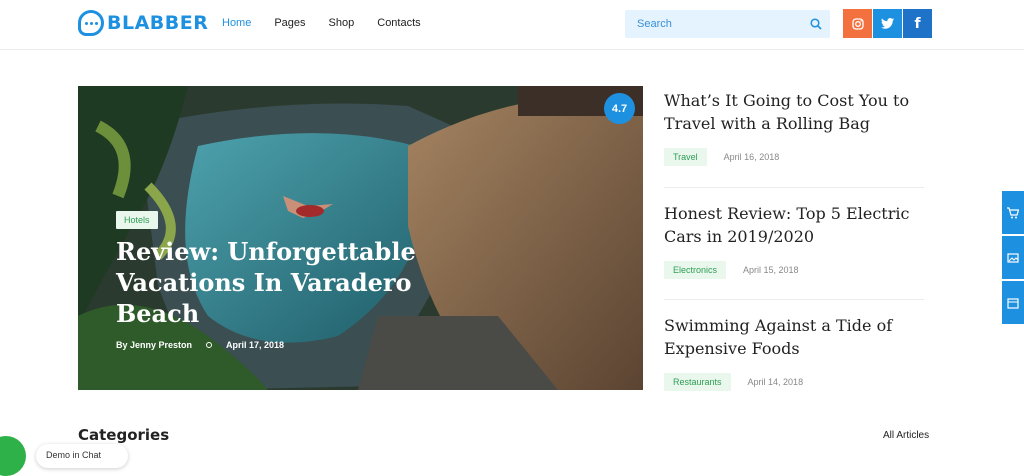 The image size is (1024, 476). I want to click on featured-meta: By Jenny Preston April 17, 2018, so click(200, 345).